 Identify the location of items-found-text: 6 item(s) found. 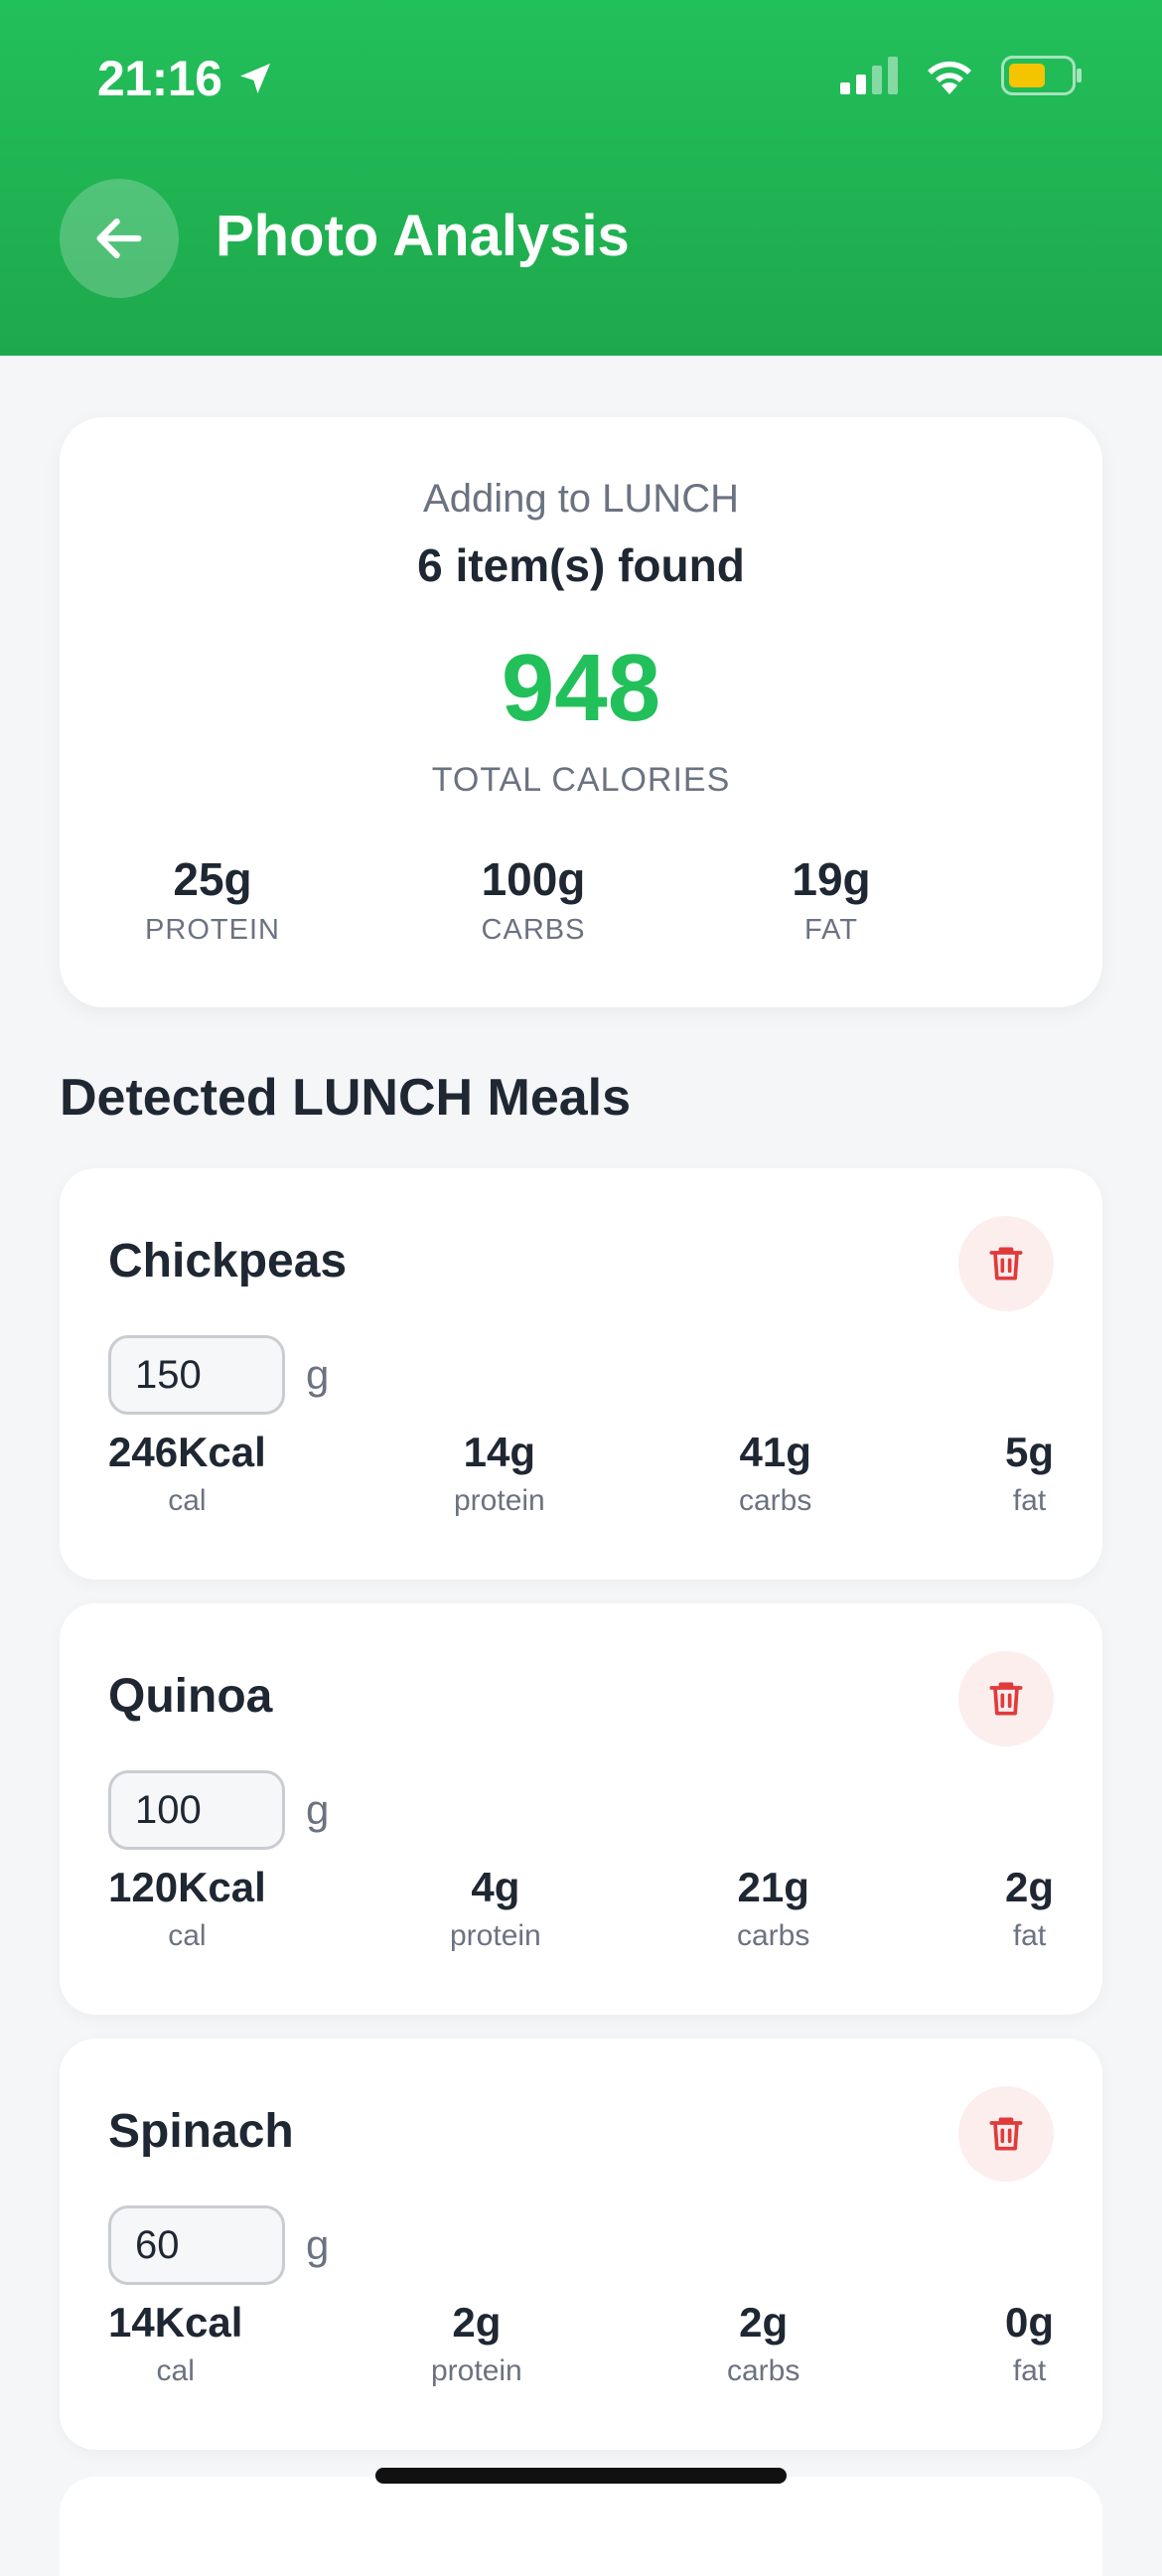
(581, 565).